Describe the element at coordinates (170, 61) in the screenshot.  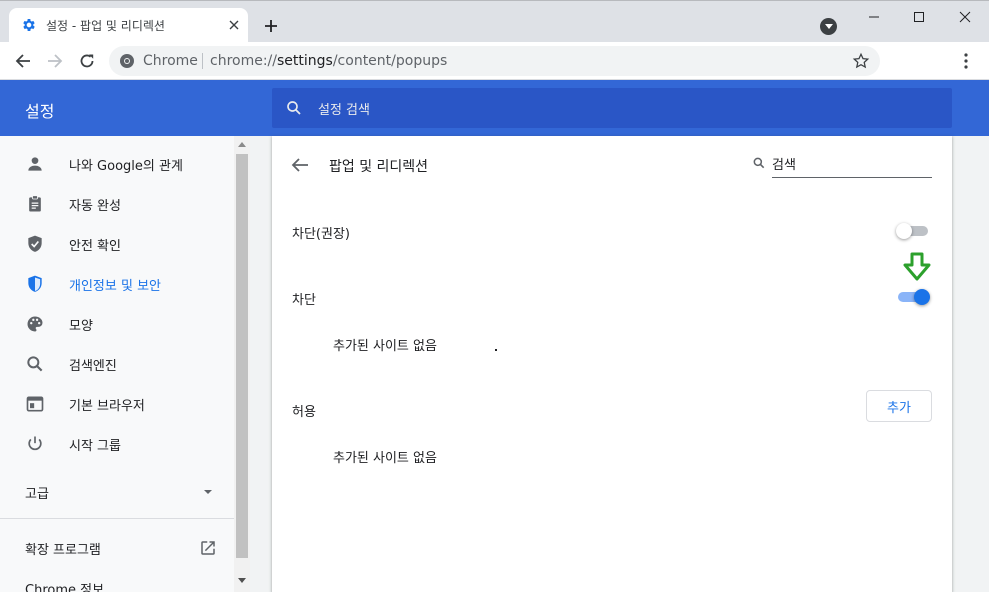
I see `omnibox-site-label: Chrome` at that location.